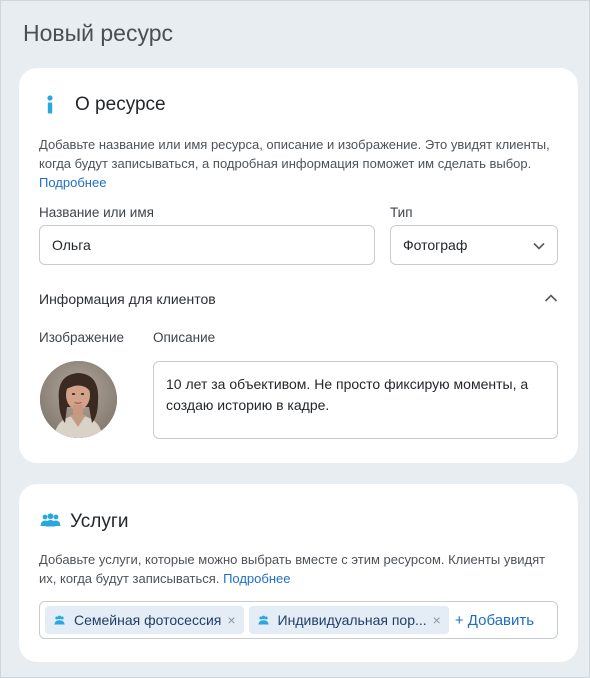  I want to click on name-input-value: Ольга, so click(71, 245).